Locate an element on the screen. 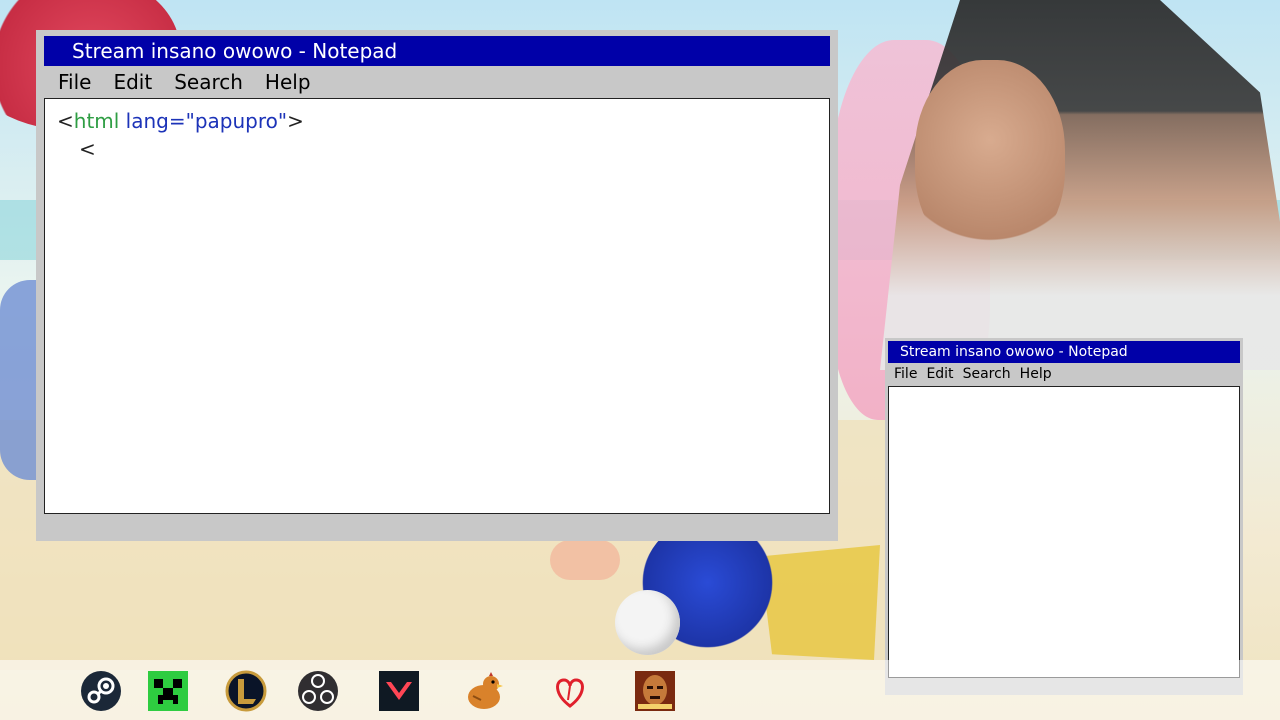 Image resolution: width=1280 pixels, height=720 pixels. steam-icon is located at coordinates (101, 691).